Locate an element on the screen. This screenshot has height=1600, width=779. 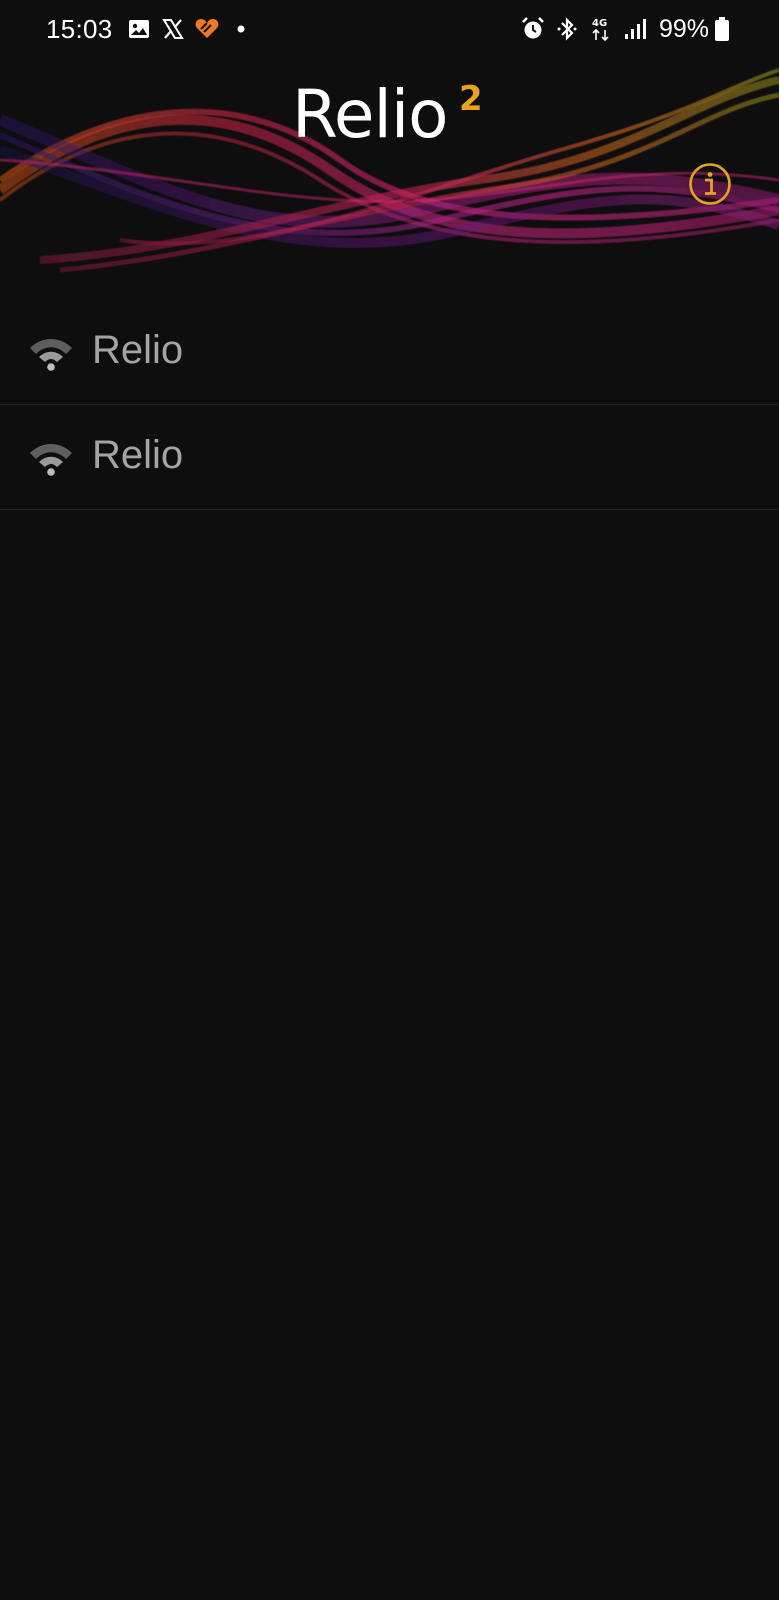
alarm-icon is located at coordinates (533, 29).